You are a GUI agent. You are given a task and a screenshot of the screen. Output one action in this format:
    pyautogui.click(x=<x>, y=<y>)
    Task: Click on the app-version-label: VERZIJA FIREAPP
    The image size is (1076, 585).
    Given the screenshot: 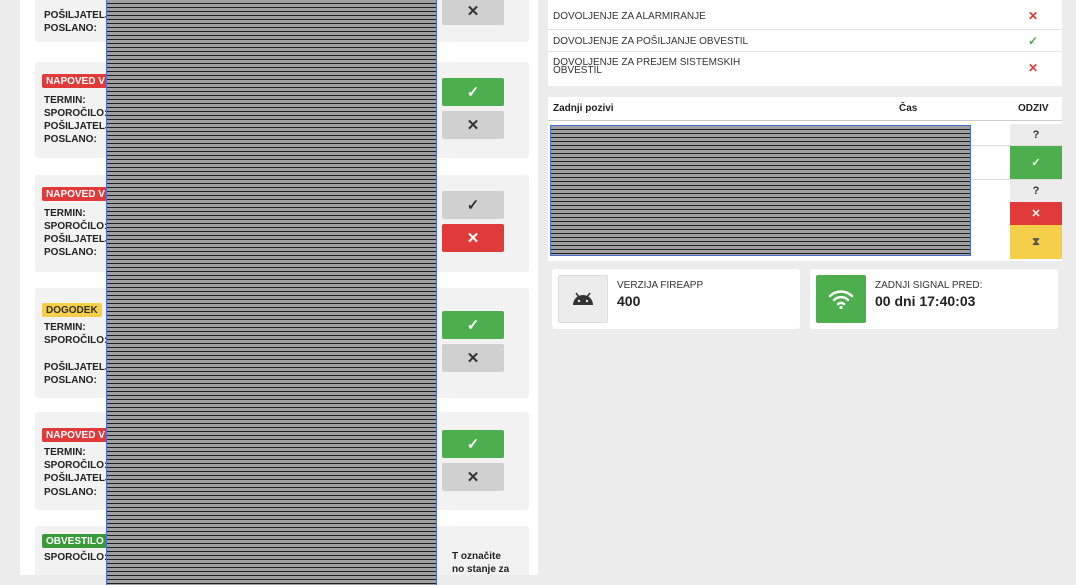 What is the action you would take?
    pyautogui.click(x=660, y=285)
    